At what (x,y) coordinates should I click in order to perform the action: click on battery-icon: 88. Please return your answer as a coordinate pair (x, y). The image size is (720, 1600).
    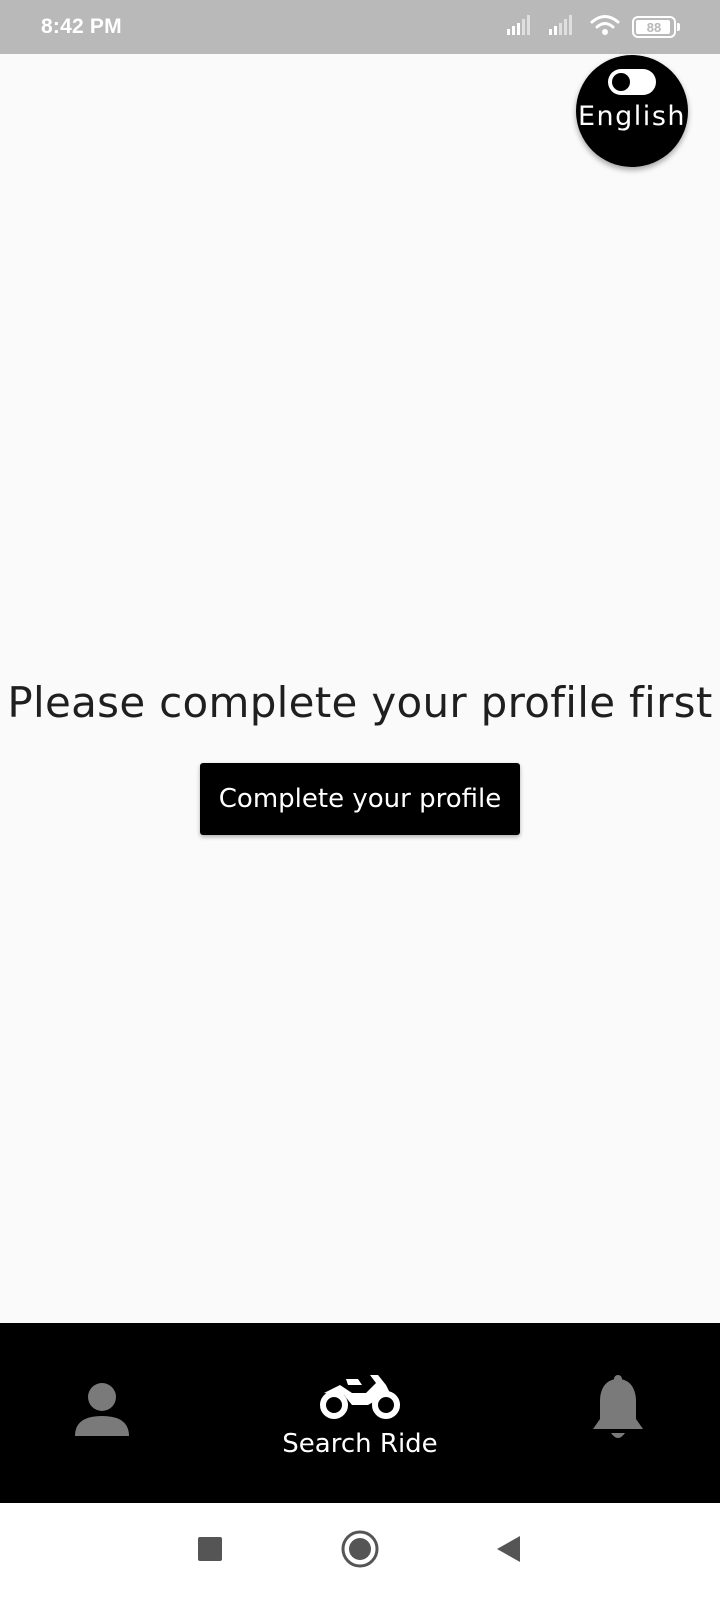
    Looking at the image, I should click on (656, 27).